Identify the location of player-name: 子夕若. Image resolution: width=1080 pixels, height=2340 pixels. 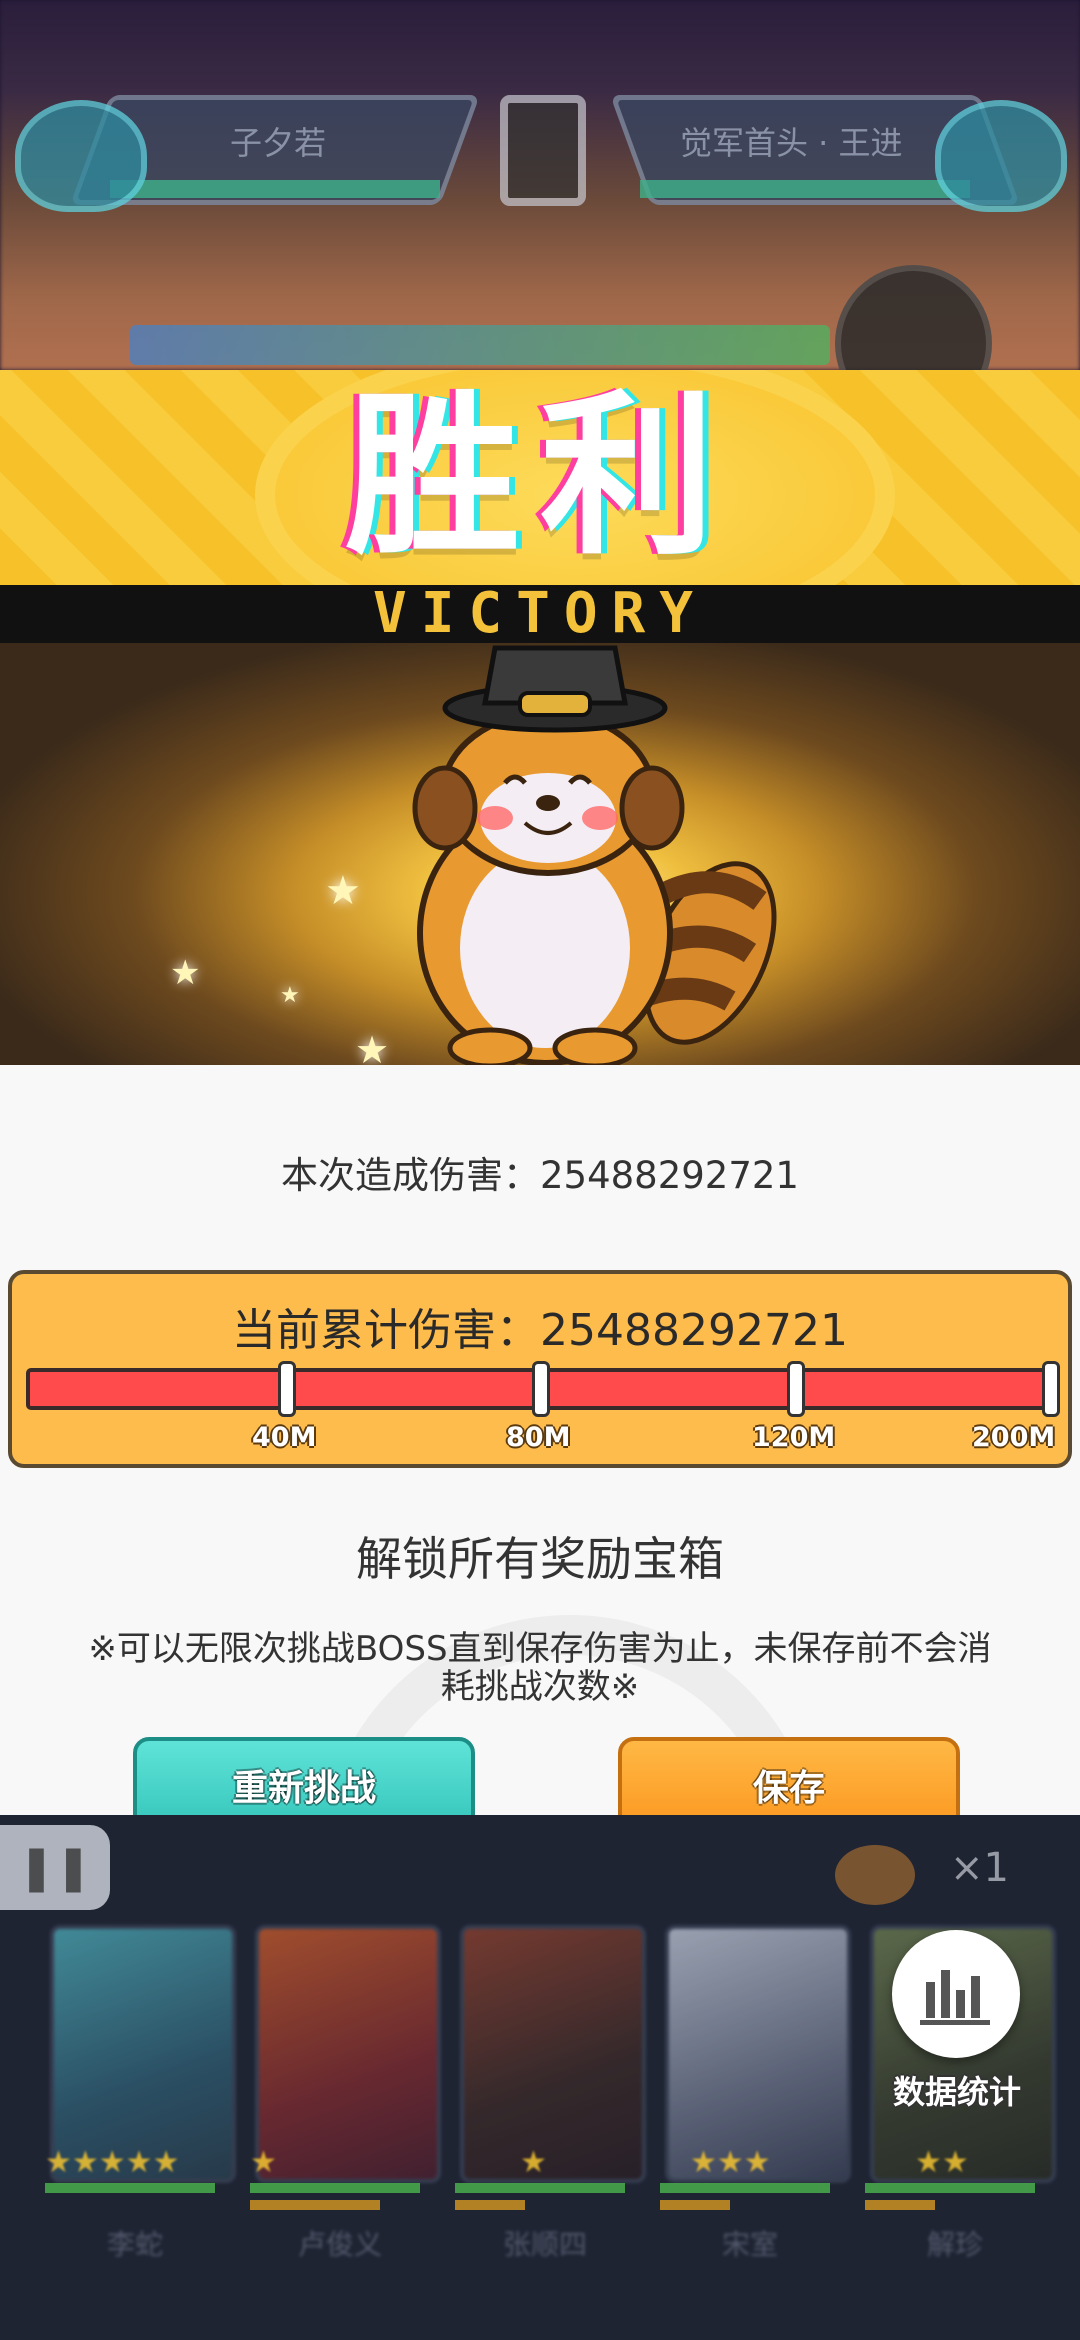
(278, 143).